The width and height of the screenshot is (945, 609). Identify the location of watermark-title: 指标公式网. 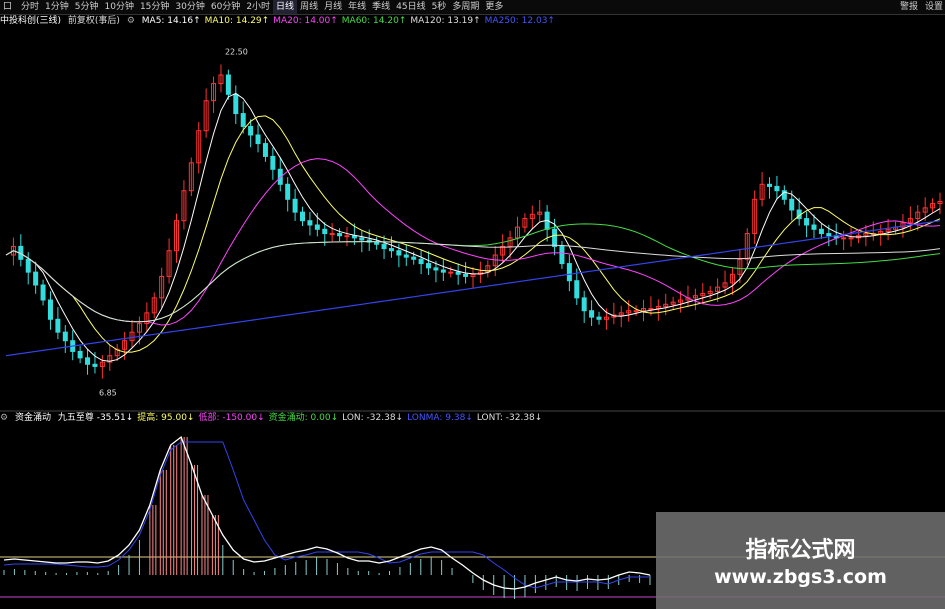
(800, 550).